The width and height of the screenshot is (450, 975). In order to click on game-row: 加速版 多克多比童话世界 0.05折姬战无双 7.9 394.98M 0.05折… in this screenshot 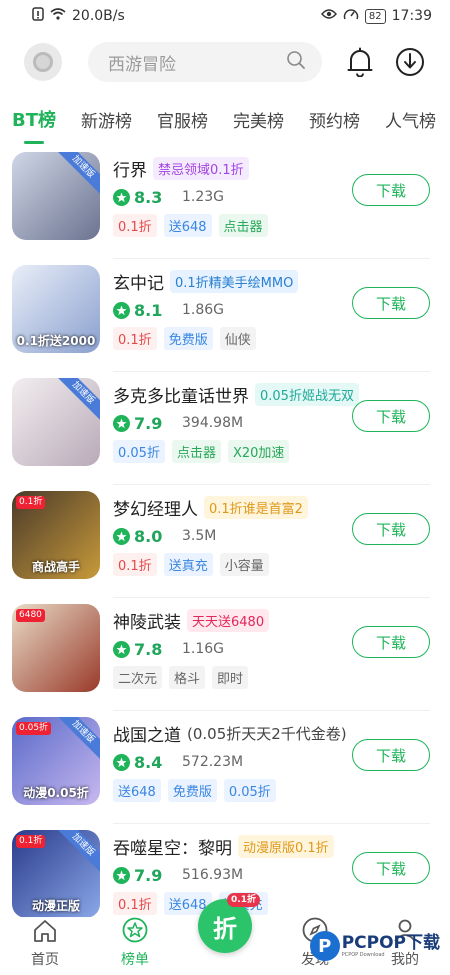, I will do `click(225, 428)`.